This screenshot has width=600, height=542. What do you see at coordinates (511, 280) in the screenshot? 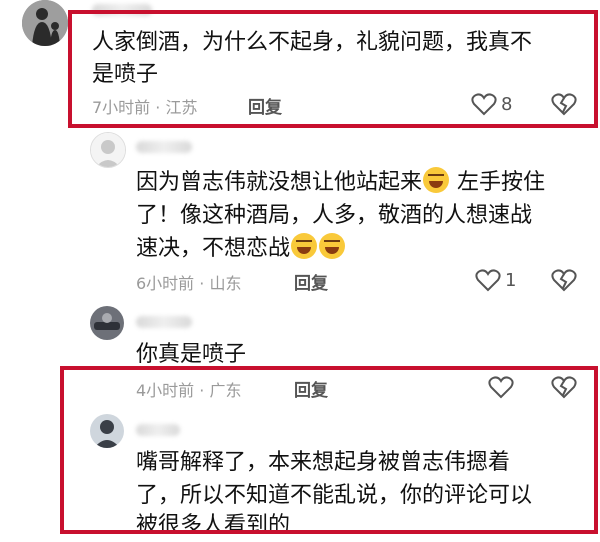
I see `like-count: 1` at bounding box center [511, 280].